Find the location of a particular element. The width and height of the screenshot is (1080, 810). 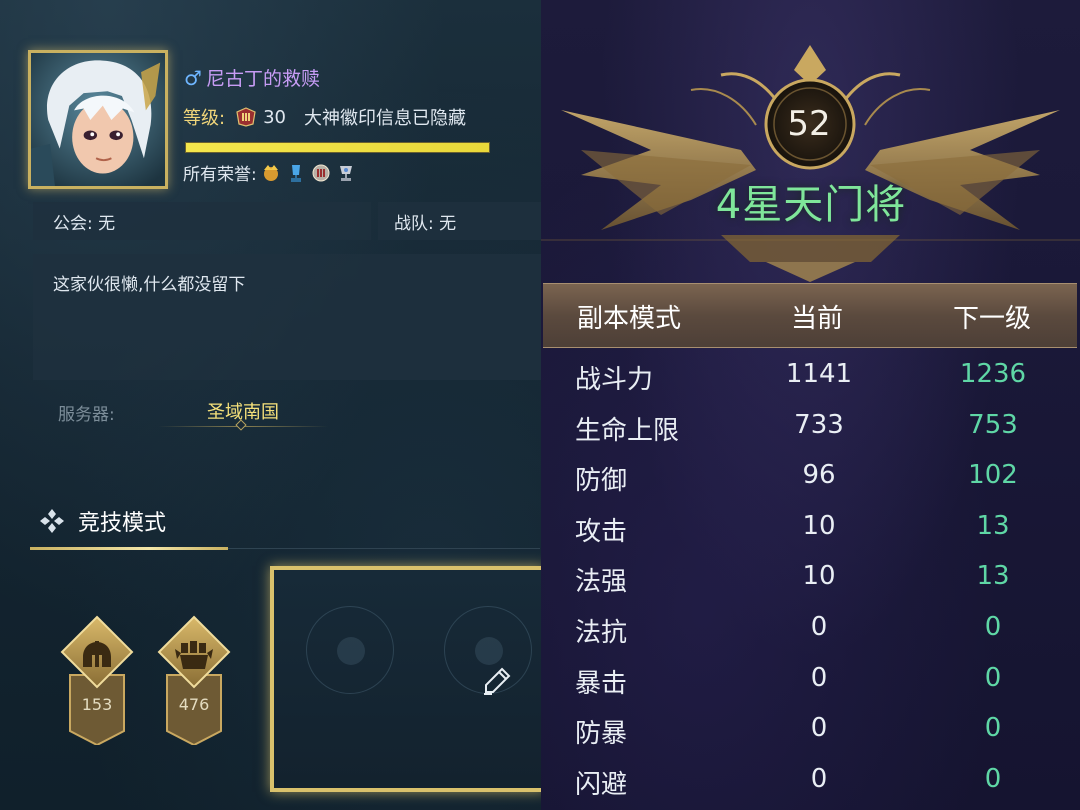

column-header-mode: 副本模式 is located at coordinates (629, 319).